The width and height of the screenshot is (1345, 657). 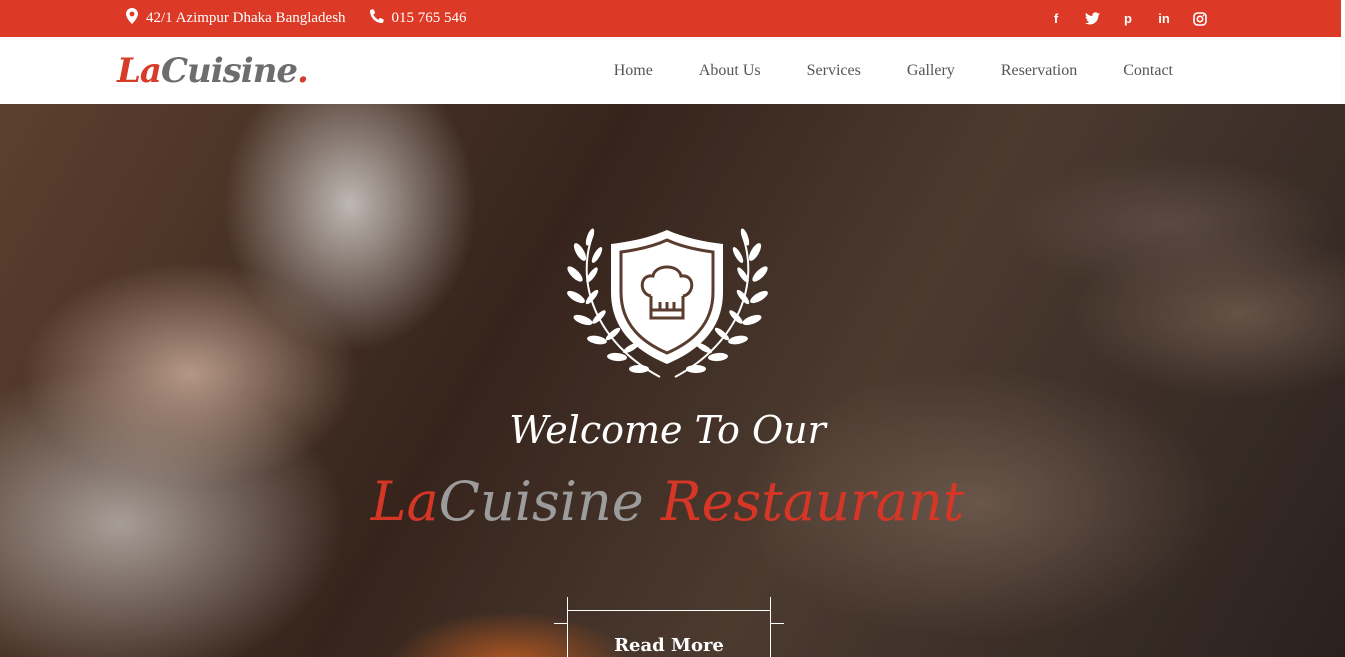 I want to click on site-logo: LaCuisine., so click(x=213, y=71).